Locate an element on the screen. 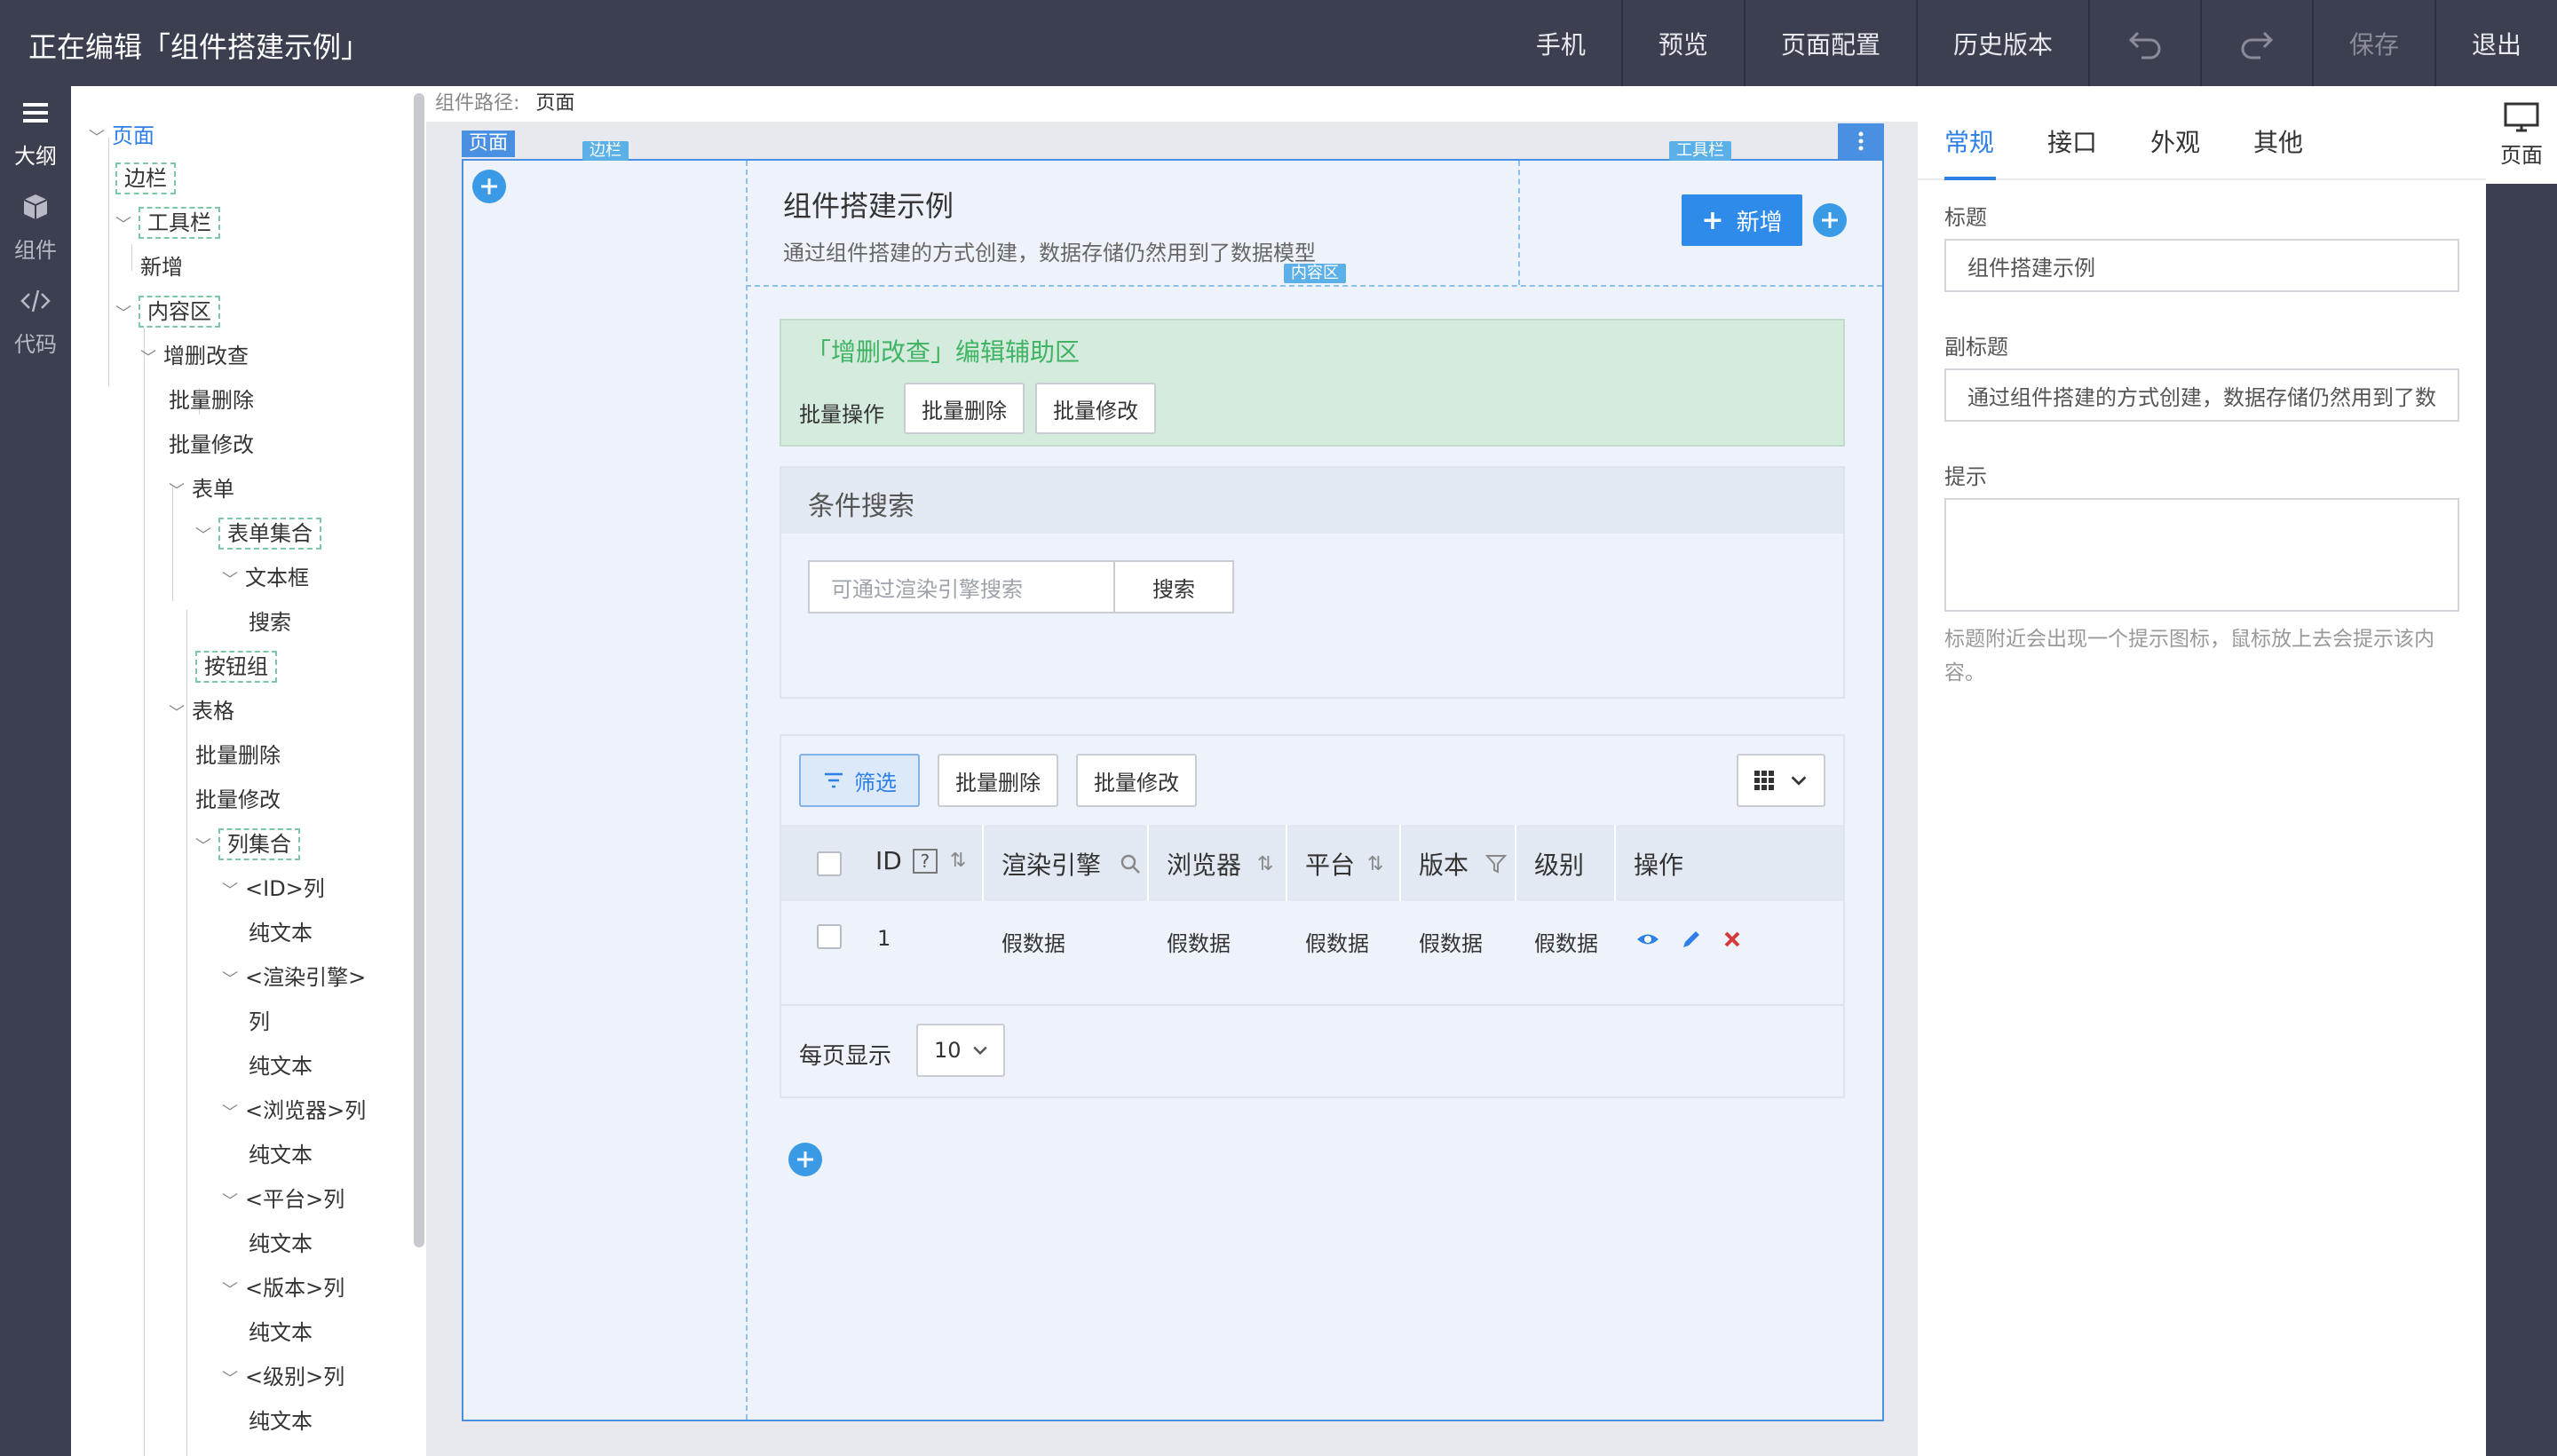 Image resolution: width=2557 pixels, height=1456 pixels. content-add-button is located at coordinates (805, 1159).